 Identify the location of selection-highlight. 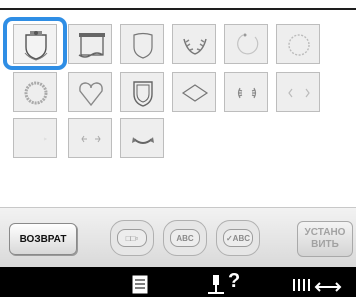
(35, 43).